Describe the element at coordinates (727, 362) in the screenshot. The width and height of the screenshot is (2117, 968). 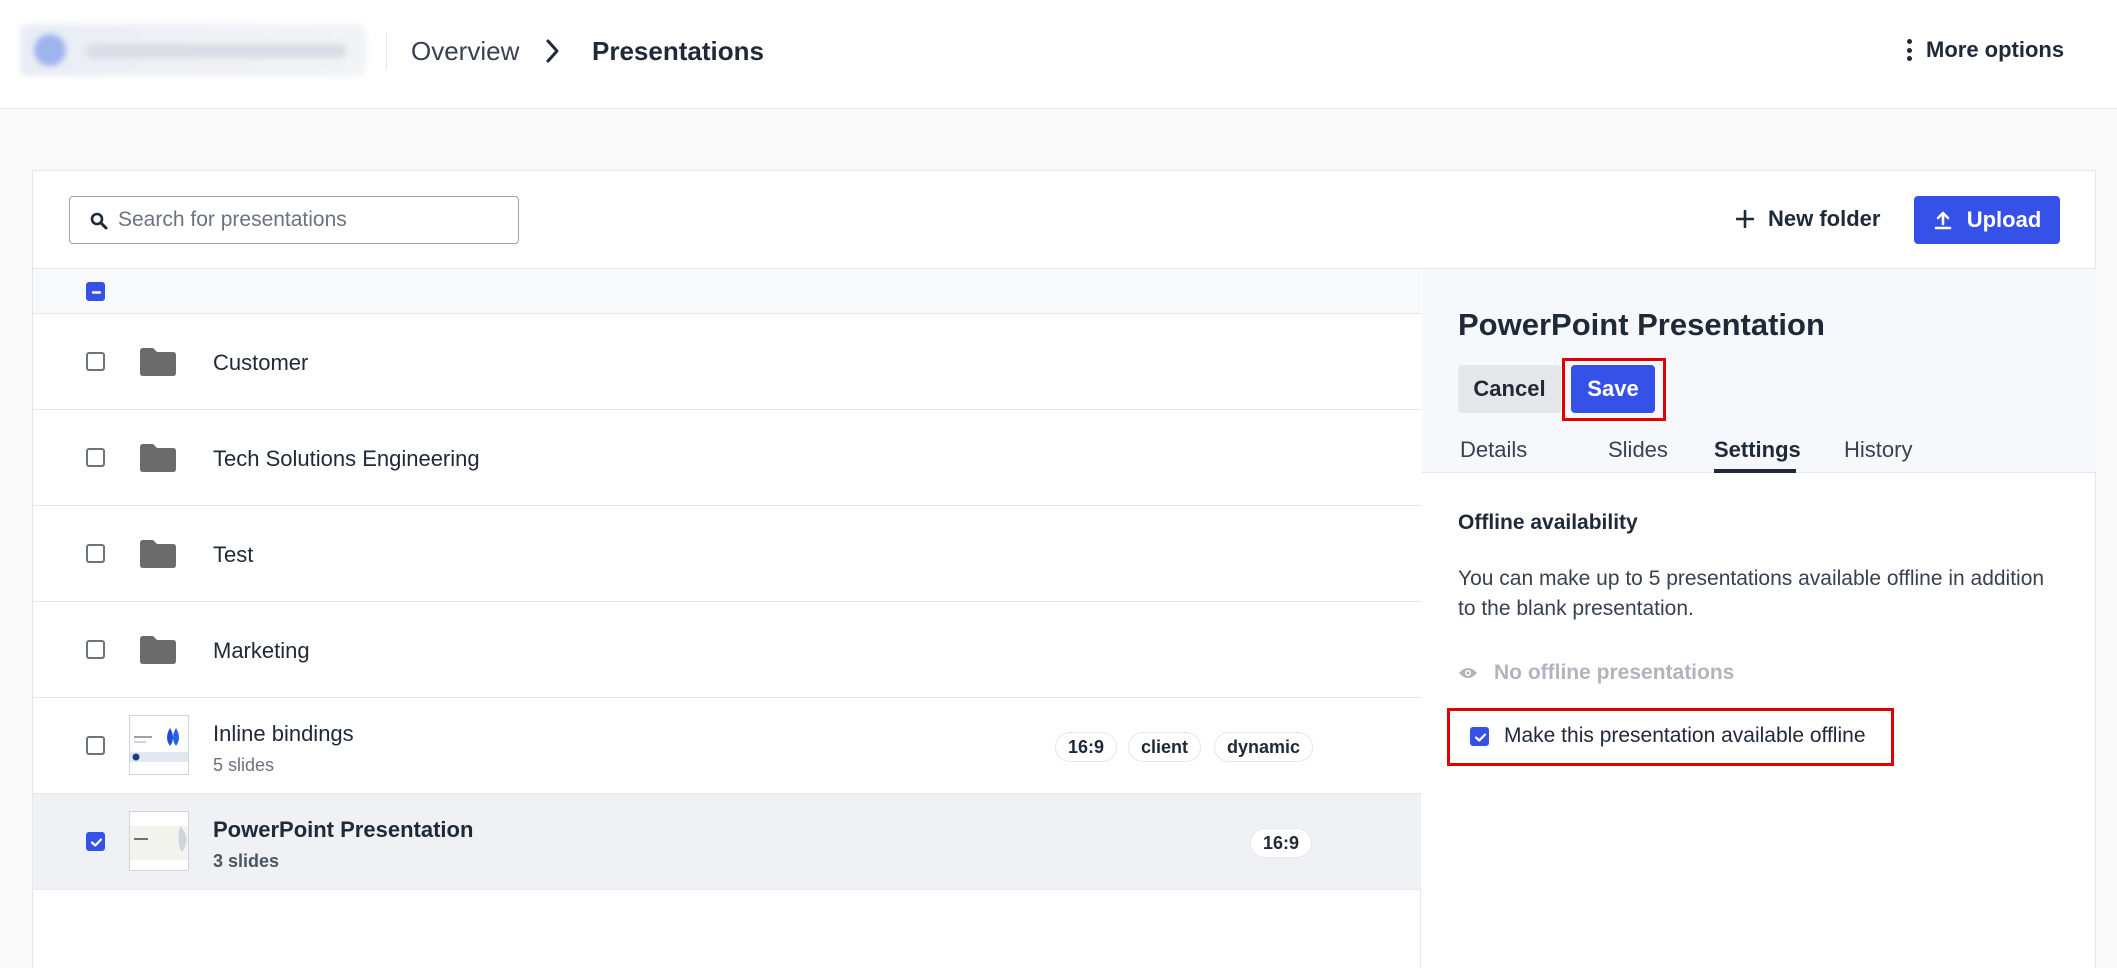
I see `list-item: Customer` at that location.